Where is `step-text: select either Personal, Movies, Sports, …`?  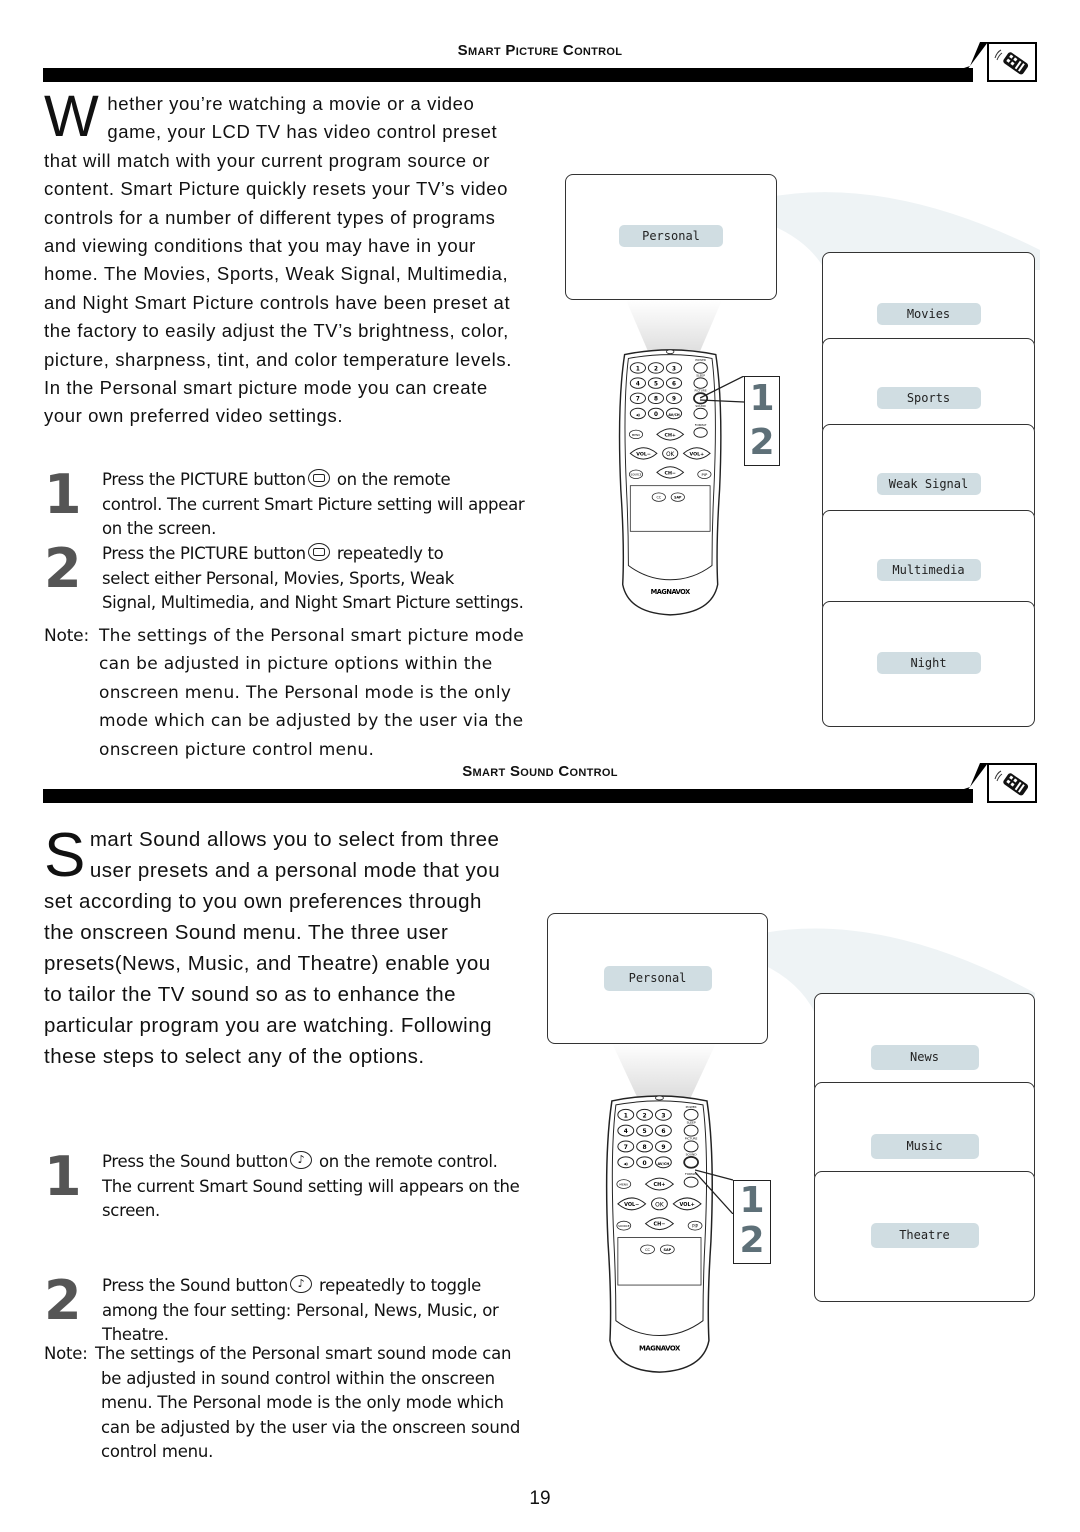 step-text: select either Personal, Movies, Sports, … is located at coordinates (278, 578).